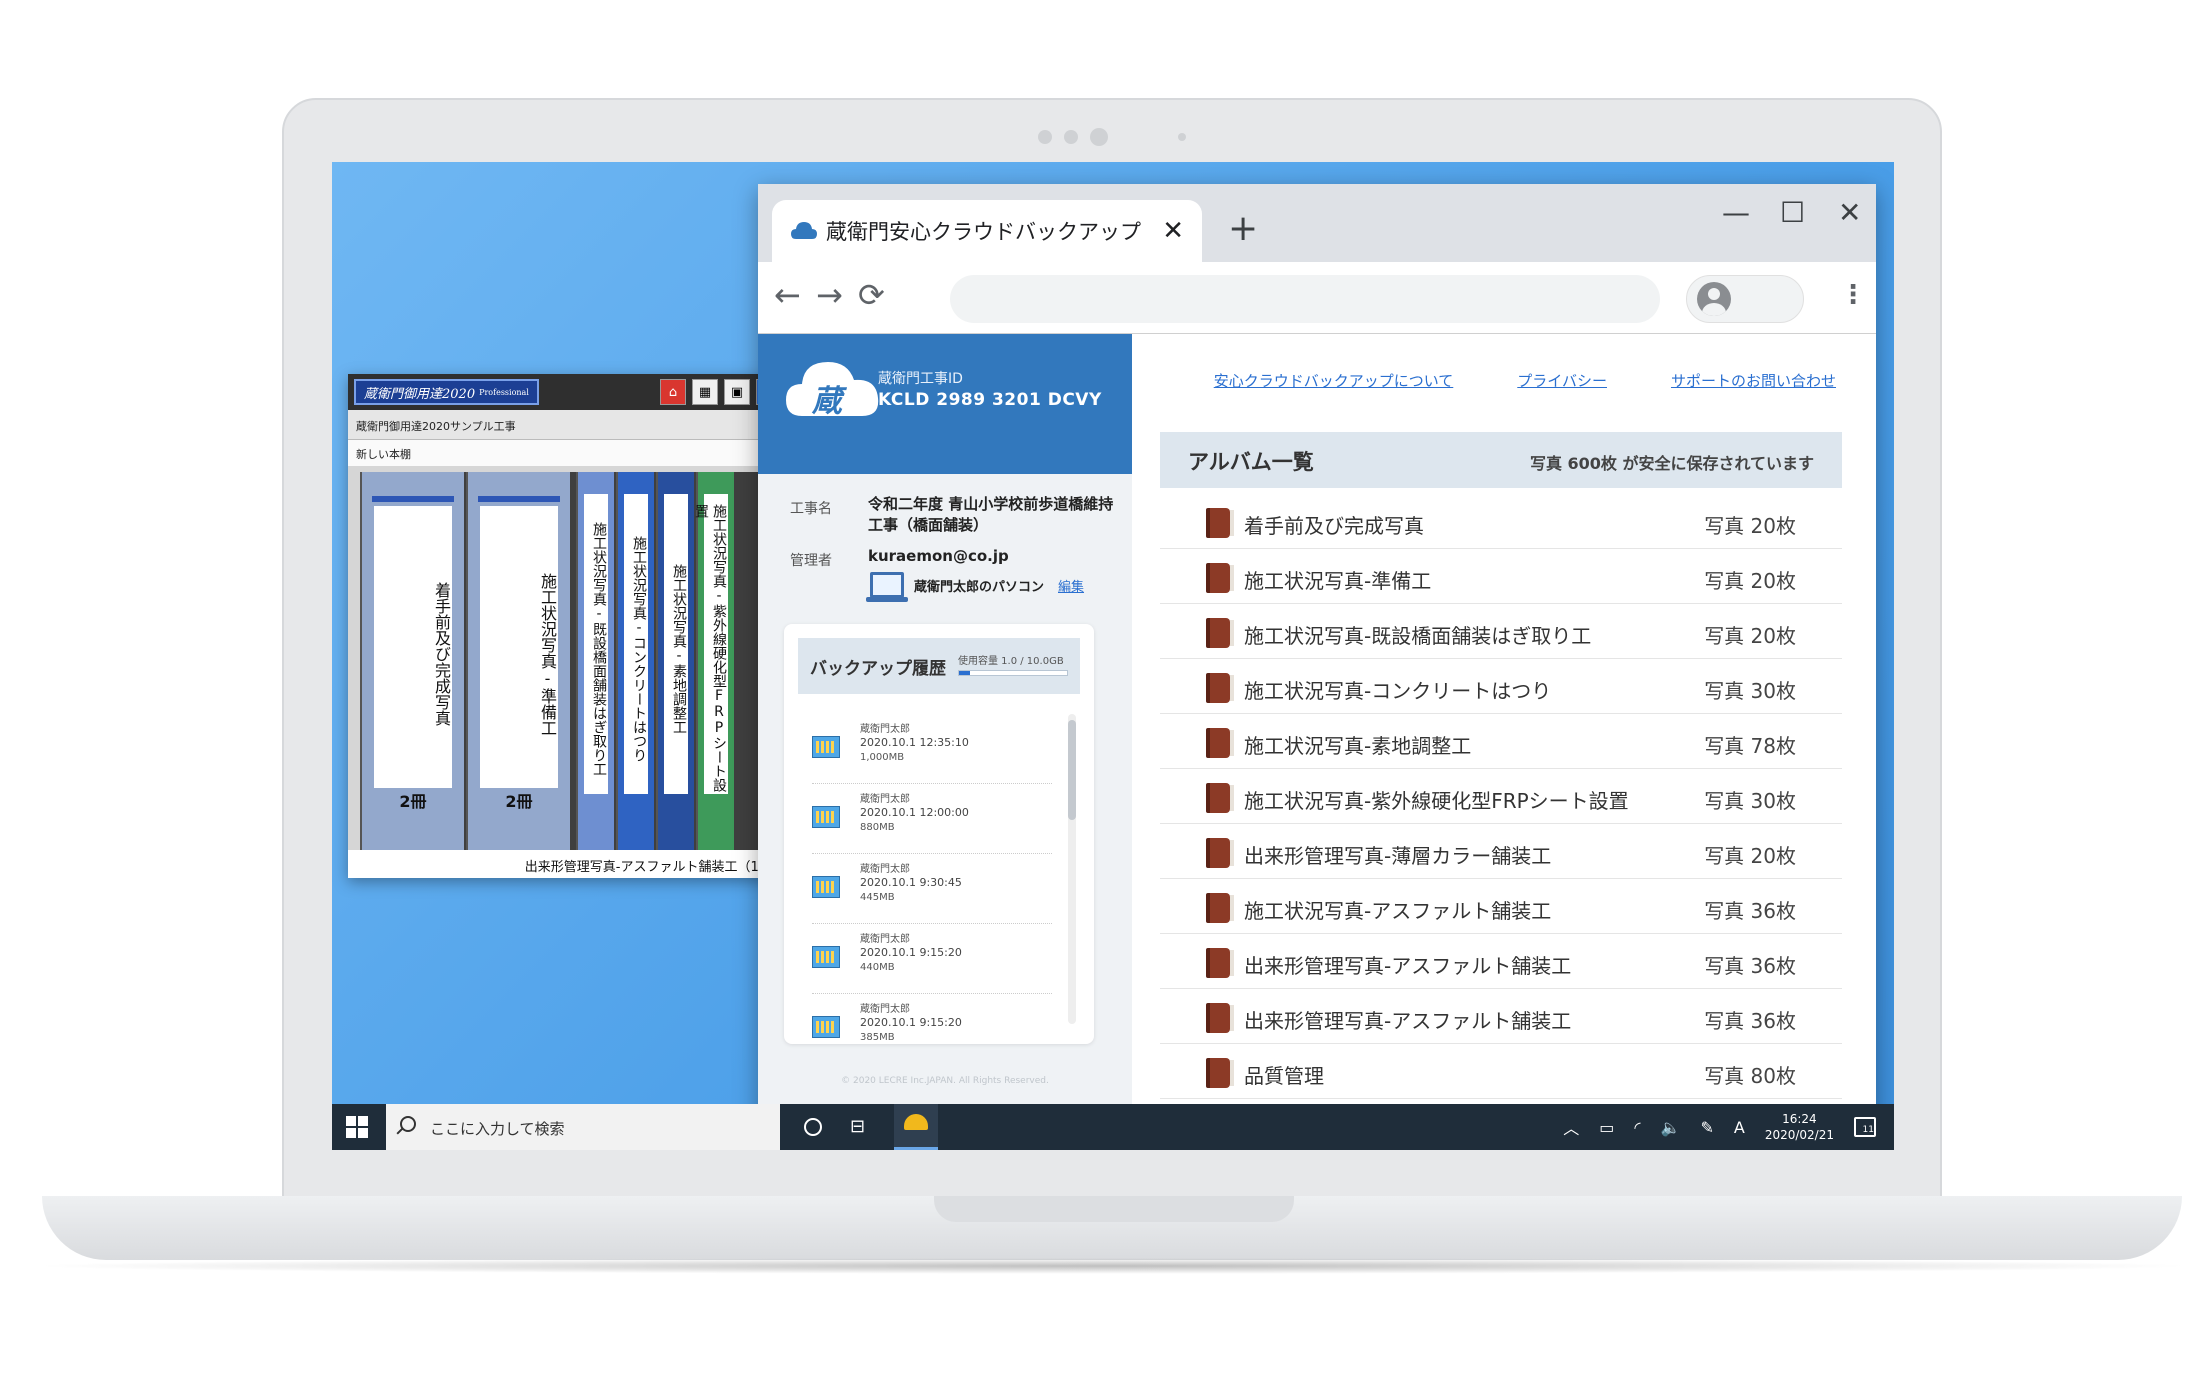 The height and width of the screenshot is (1400, 2200). I want to click on album-count: 写真 36枚, so click(1750, 966).